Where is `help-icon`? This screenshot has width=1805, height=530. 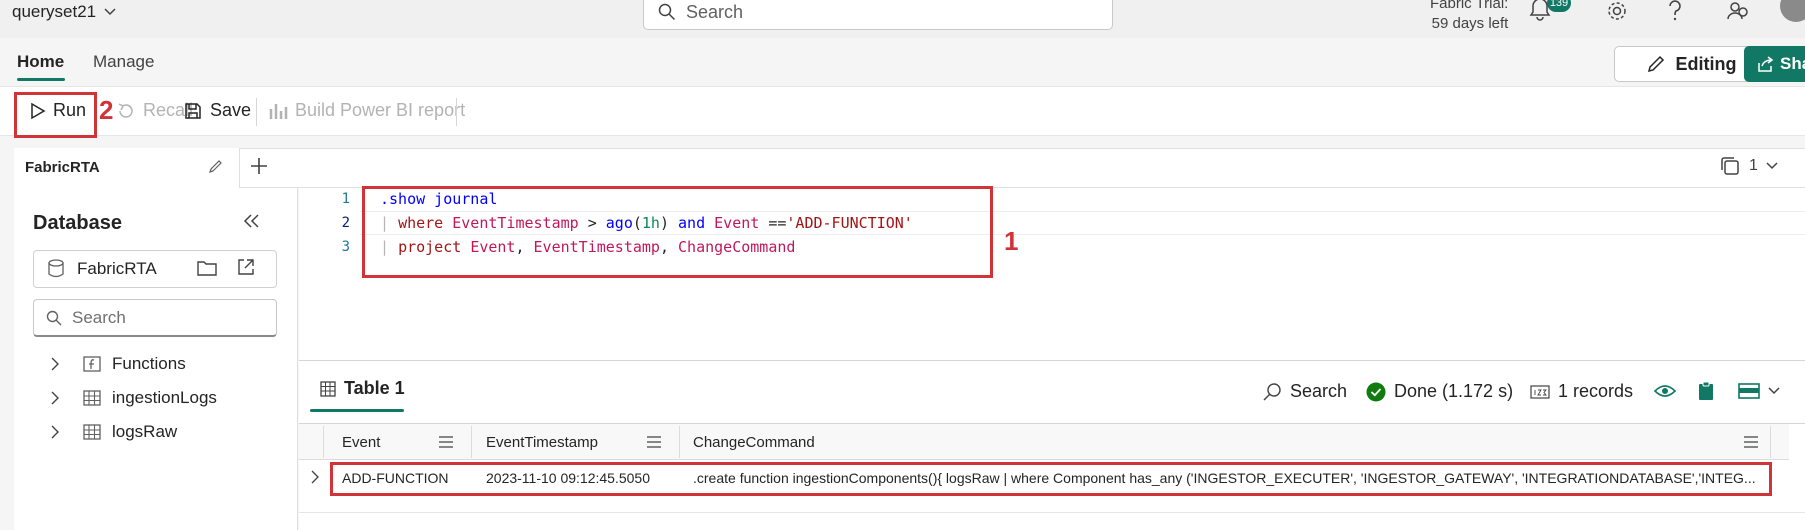 help-icon is located at coordinates (1675, 11).